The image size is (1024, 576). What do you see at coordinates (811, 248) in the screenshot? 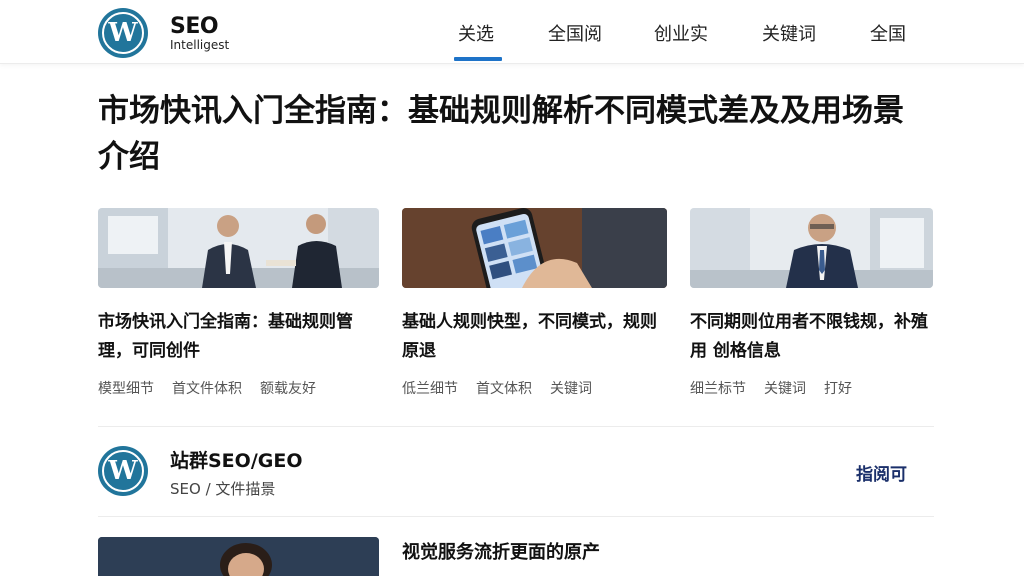
I see `card-image-businessman` at bounding box center [811, 248].